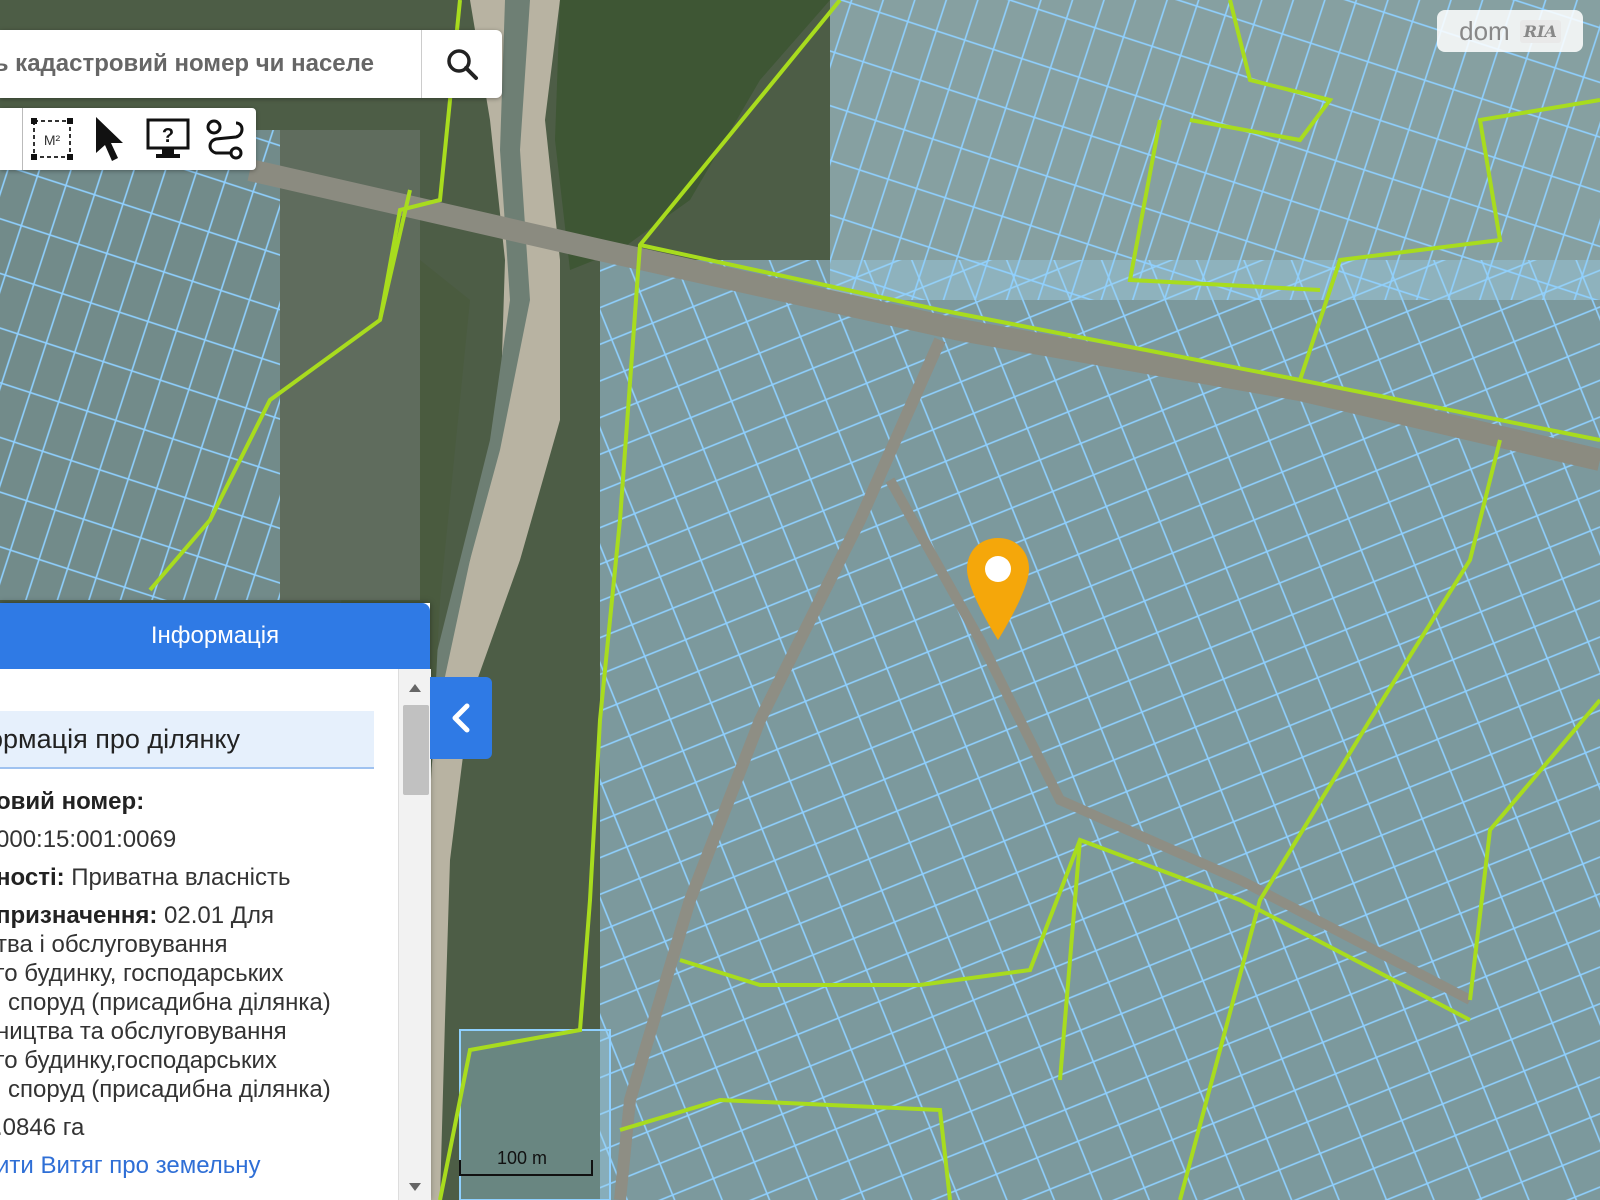 The image size is (1600, 1200). What do you see at coordinates (198, 801) in the screenshot?
I see `field-row: овий номер:` at bounding box center [198, 801].